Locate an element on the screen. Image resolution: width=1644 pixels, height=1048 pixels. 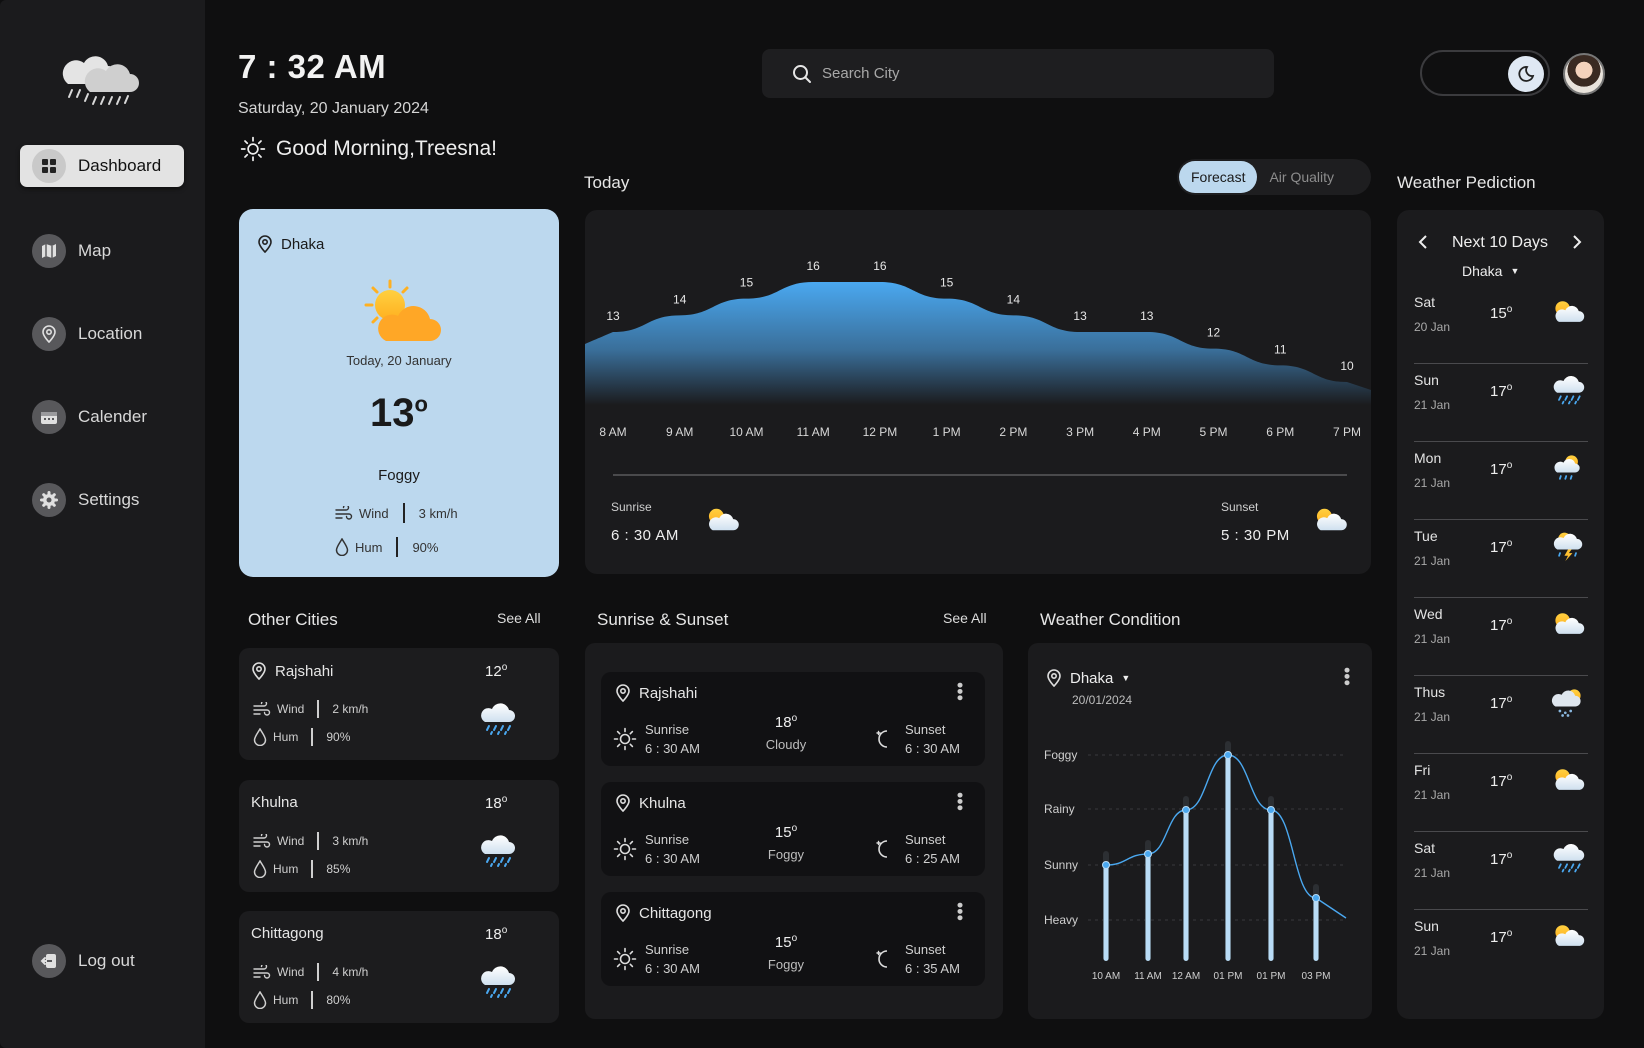
location-pin-icon is located at coordinates (623, 913).